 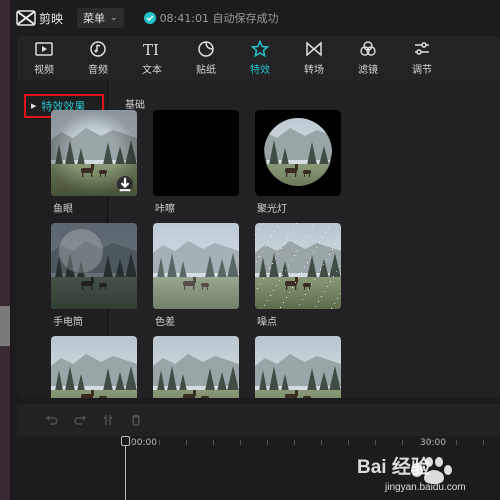 I want to click on material-toolbar: 视频 音频 TI 文本 贴纸 特效 转场 滤镜 调节, so click(x=258, y=58).